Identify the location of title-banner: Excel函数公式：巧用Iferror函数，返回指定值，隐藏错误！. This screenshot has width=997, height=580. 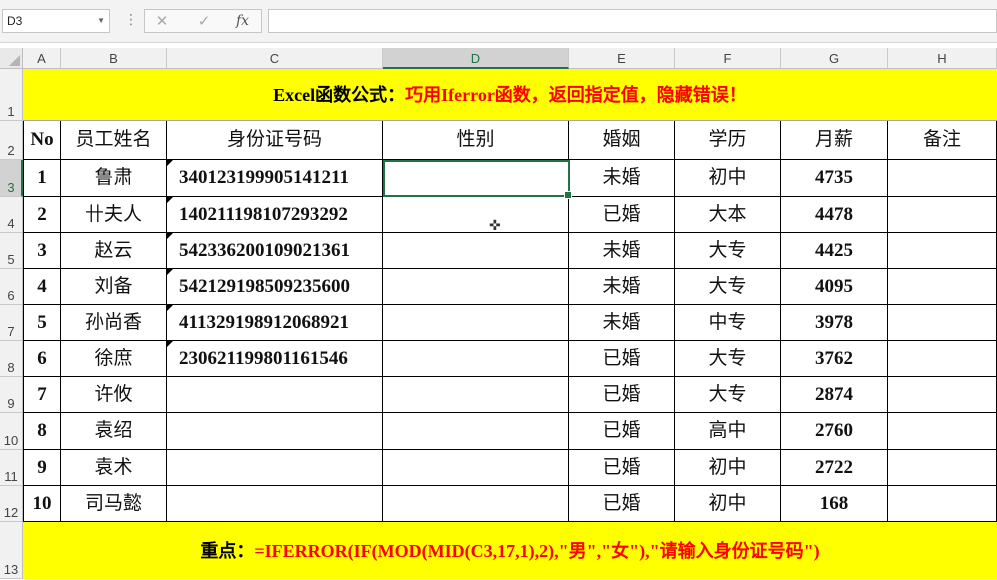
(510, 95).